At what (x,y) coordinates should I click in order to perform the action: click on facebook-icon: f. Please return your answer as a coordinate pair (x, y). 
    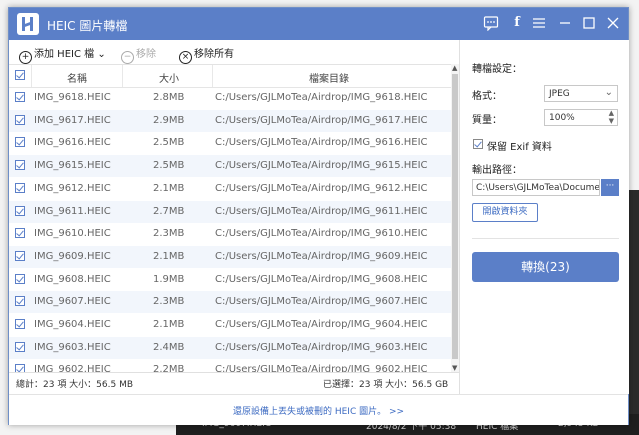
    Looking at the image, I should click on (517, 23).